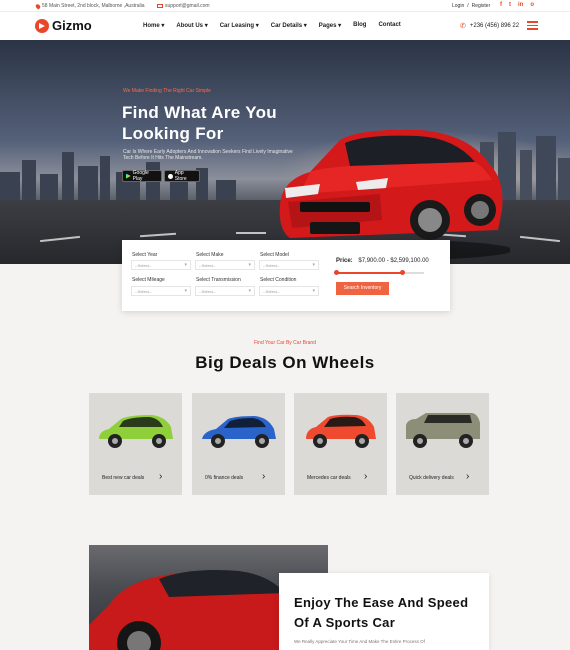  I want to click on deal-card-new: Best new car deals ›, so click(135, 444).